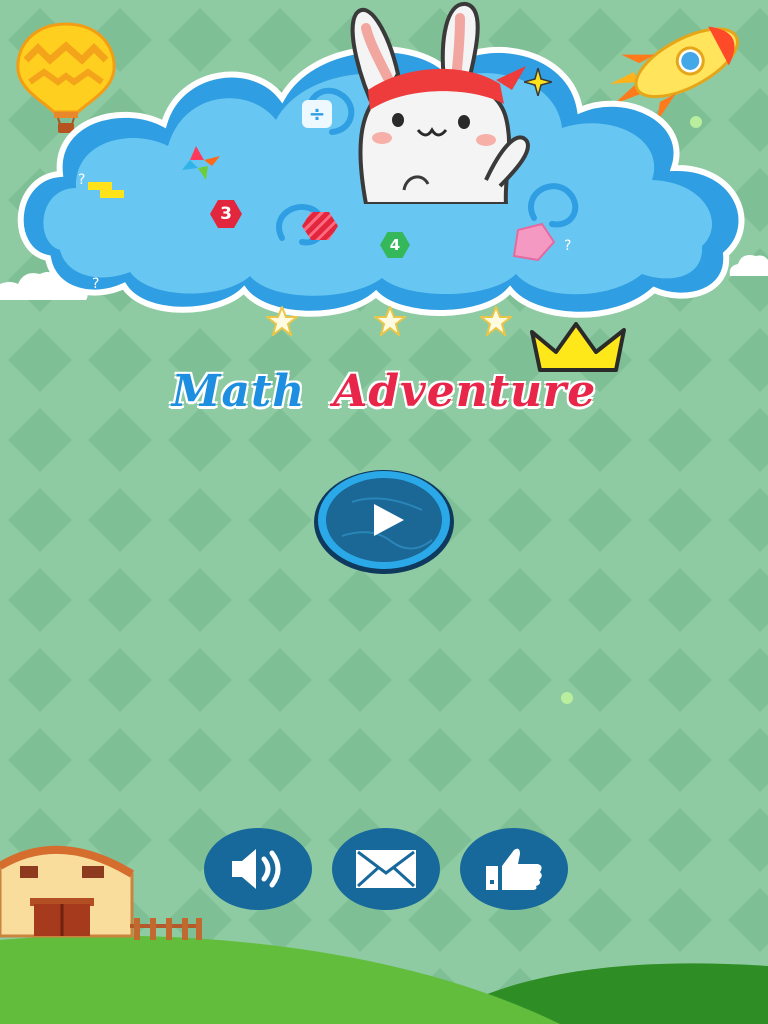 This screenshot has height=1024, width=768. I want to click on mail-button, so click(386, 869).